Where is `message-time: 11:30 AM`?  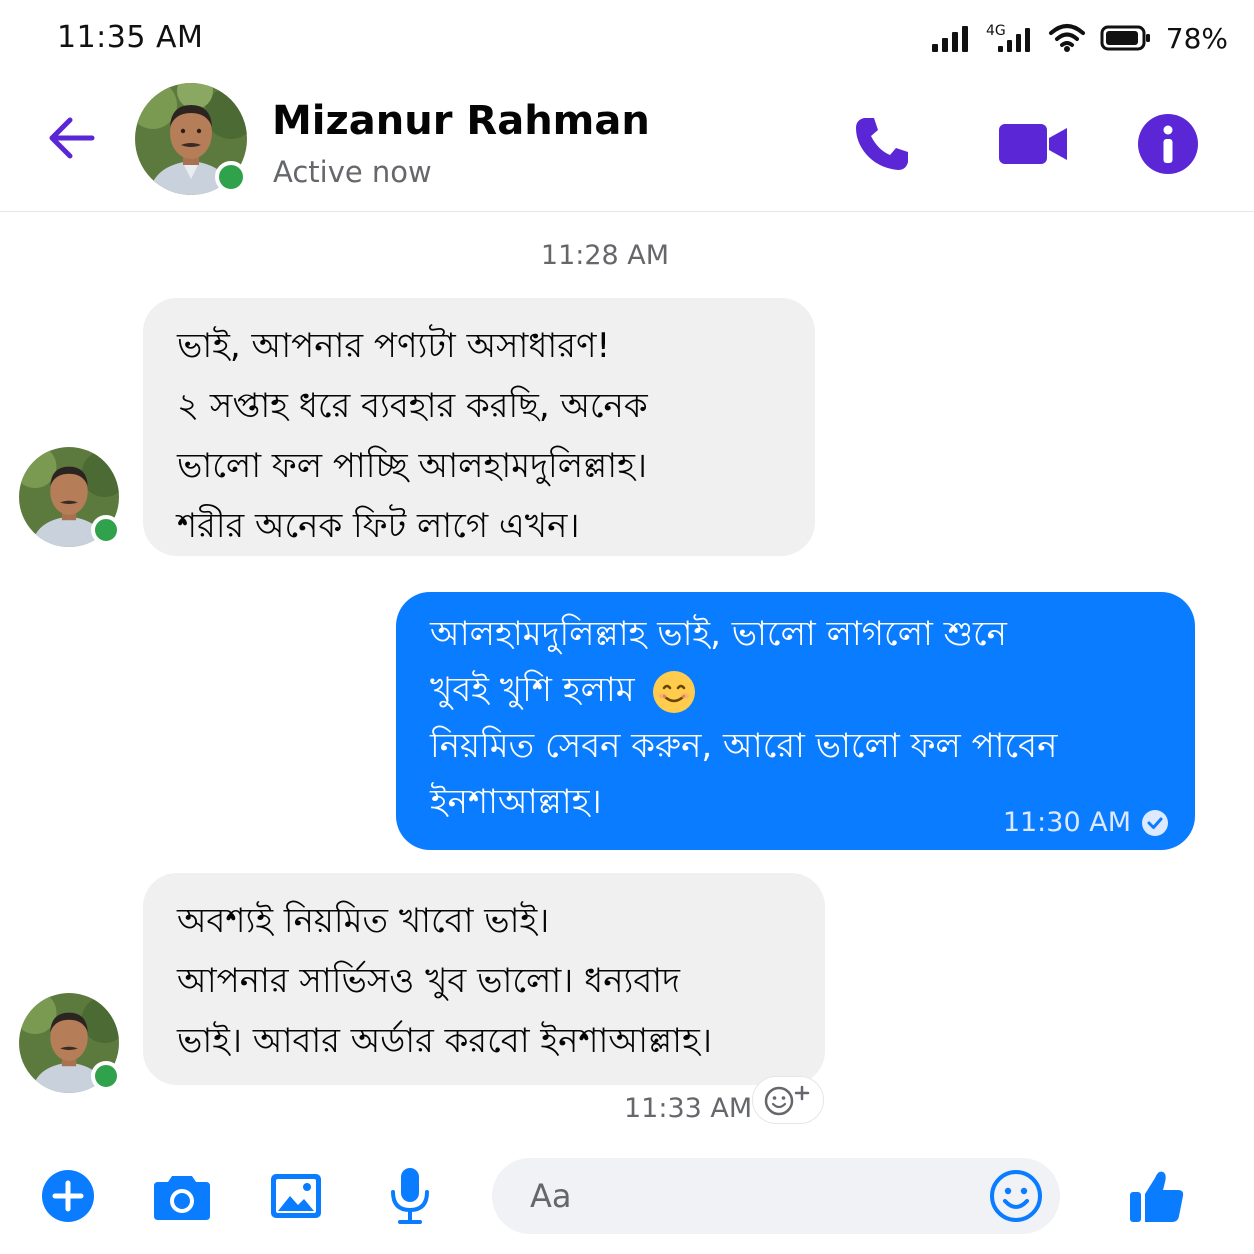 message-time: 11:30 AM is located at coordinates (1066, 822).